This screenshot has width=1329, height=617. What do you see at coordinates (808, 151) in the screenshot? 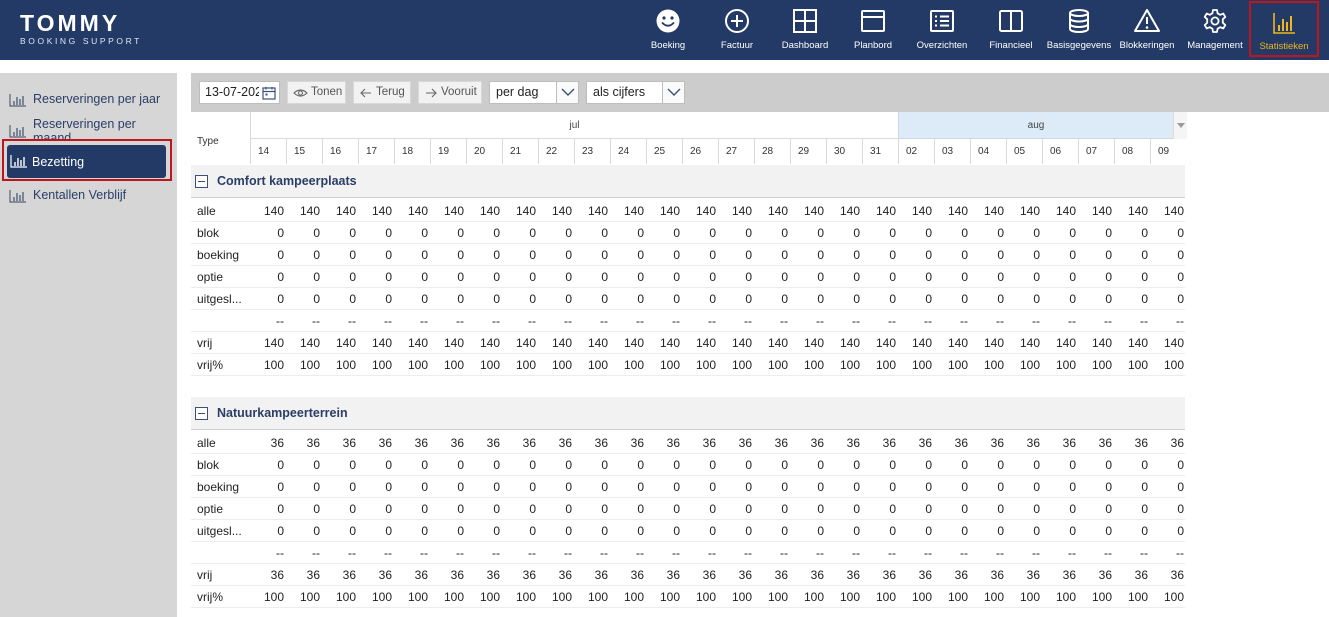
I see `day-header-cell: 29` at bounding box center [808, 151].